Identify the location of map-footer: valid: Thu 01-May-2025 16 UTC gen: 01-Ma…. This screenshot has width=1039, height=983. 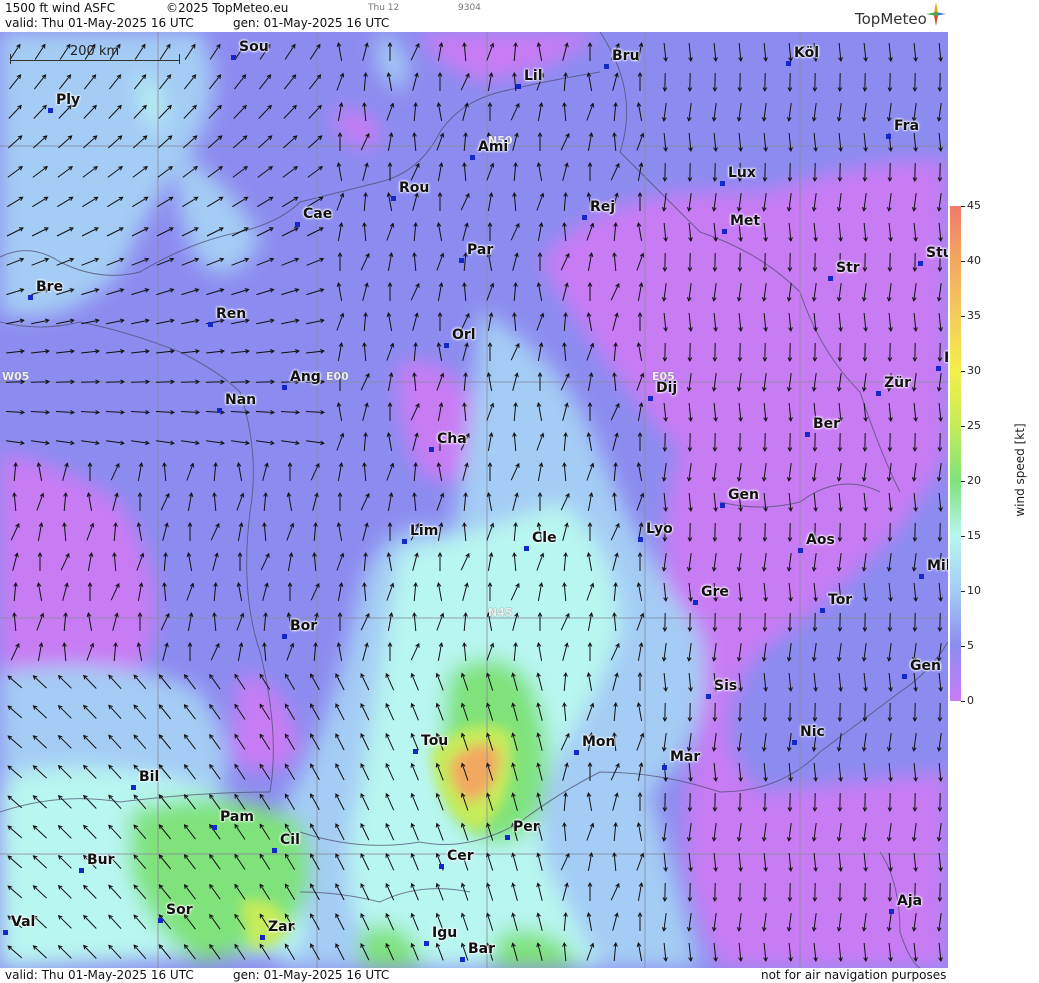
(474, 975).